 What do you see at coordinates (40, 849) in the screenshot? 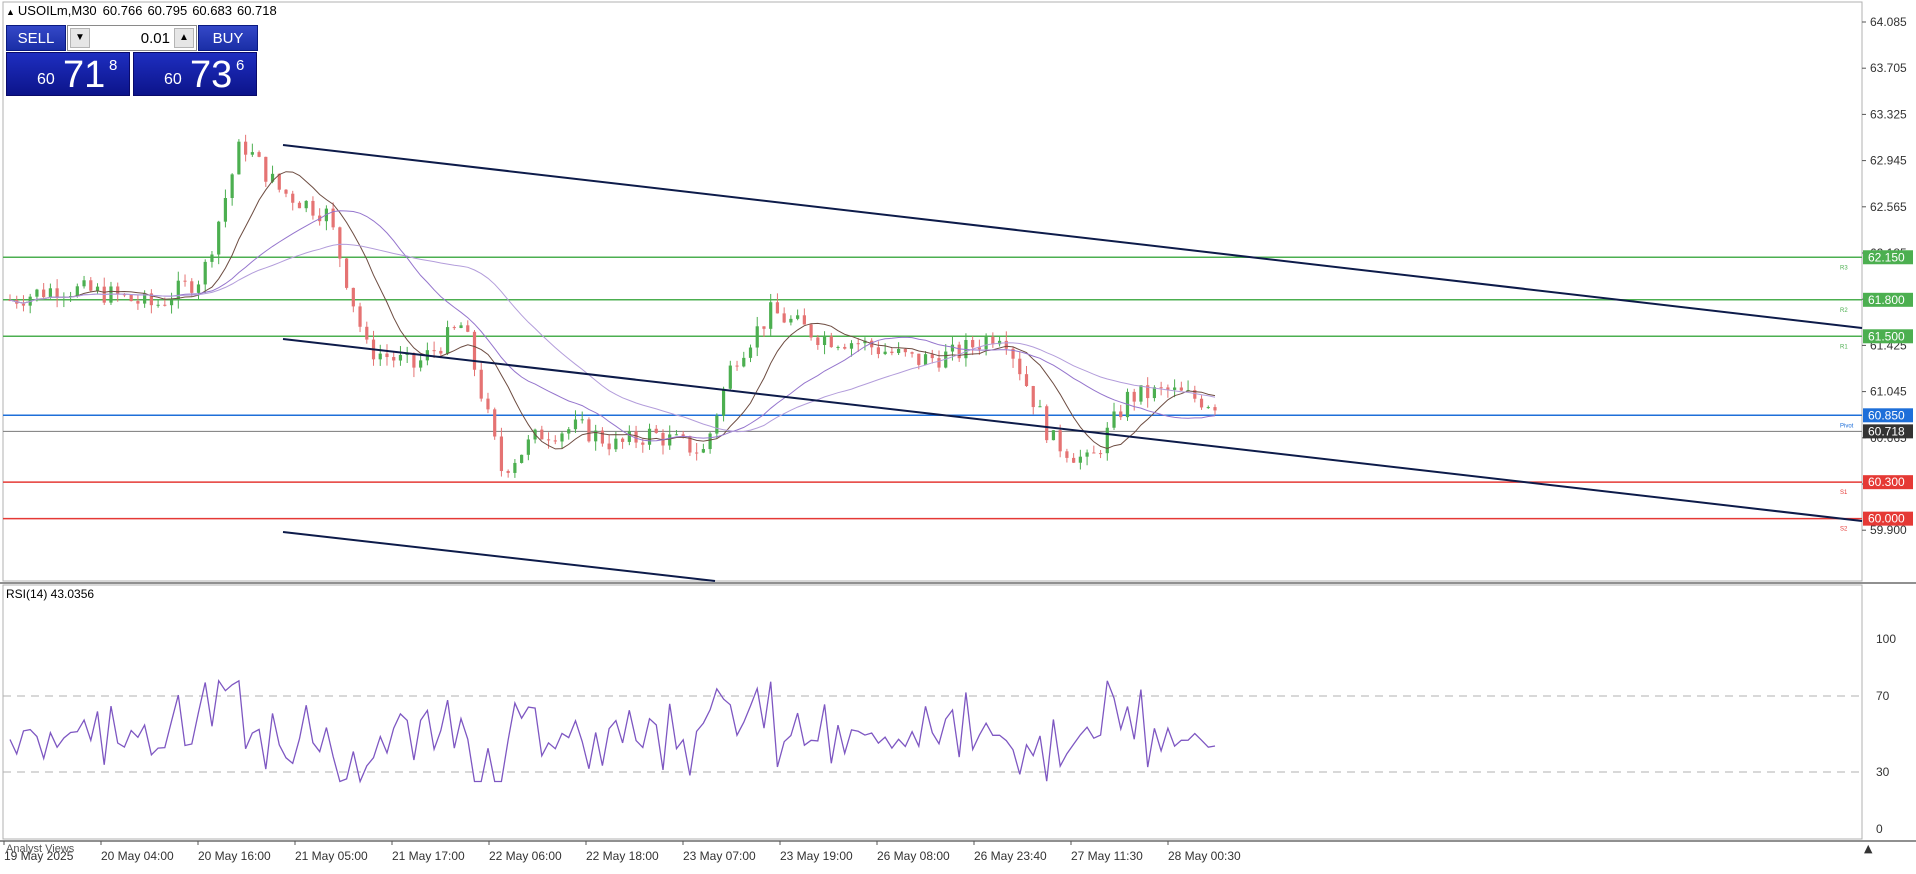
I see `analyst-views-label: Analyst Views` at bounding box center [40, 849].